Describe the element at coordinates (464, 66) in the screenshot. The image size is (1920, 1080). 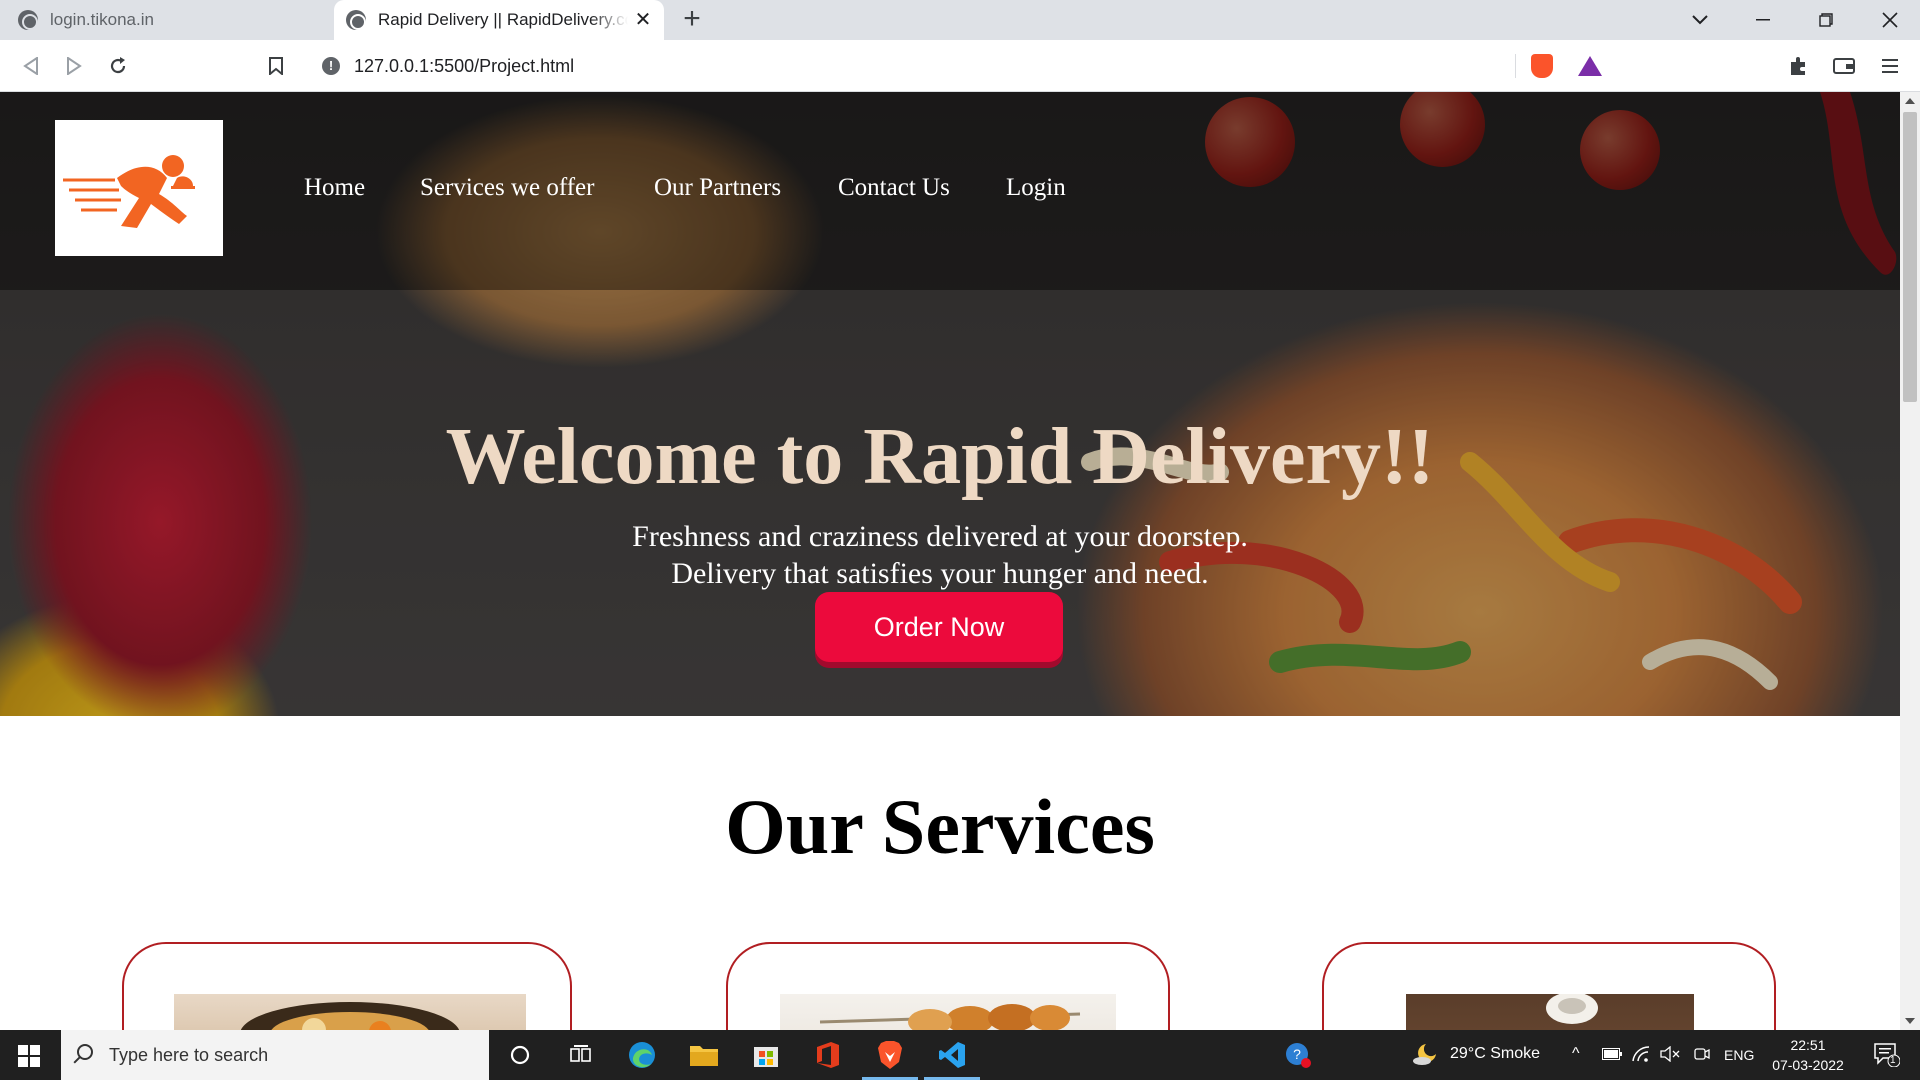
I see `url-text: 127.0.0.1:5500/Project.html` at that location.